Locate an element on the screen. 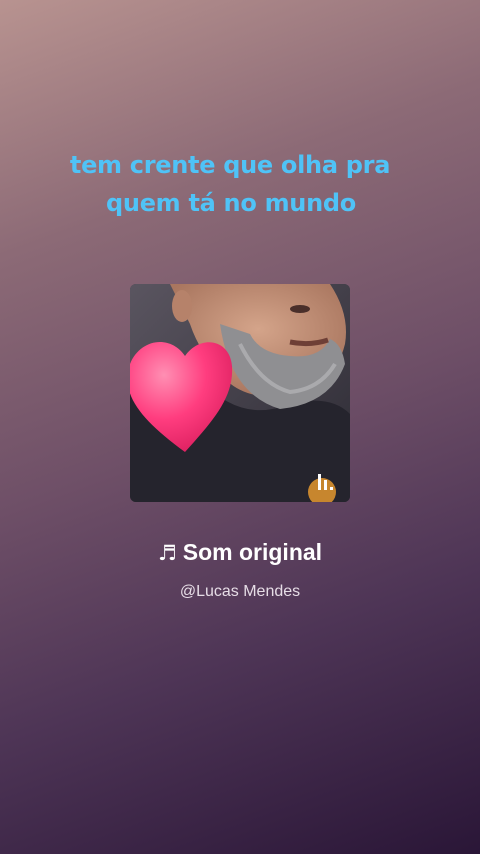 The image size is (480, 854). sound-author: @Lucas Mendes is located at coordinates (240, 592).